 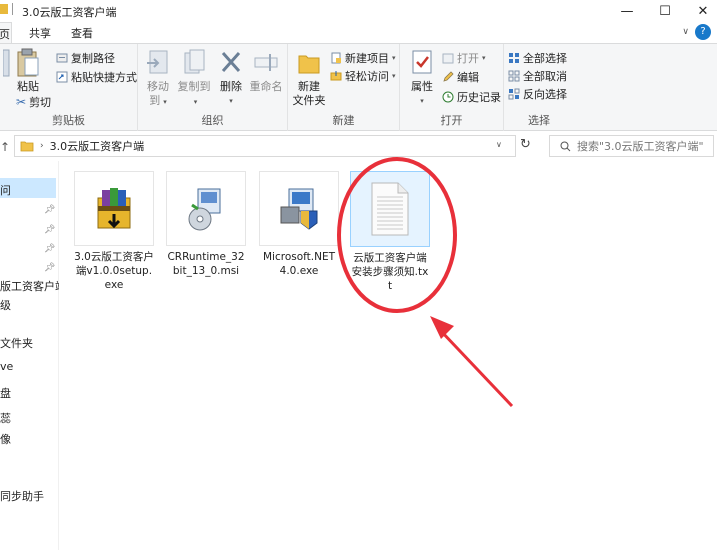 I want to click on history-clock-icon, so click(x=448, y=97).